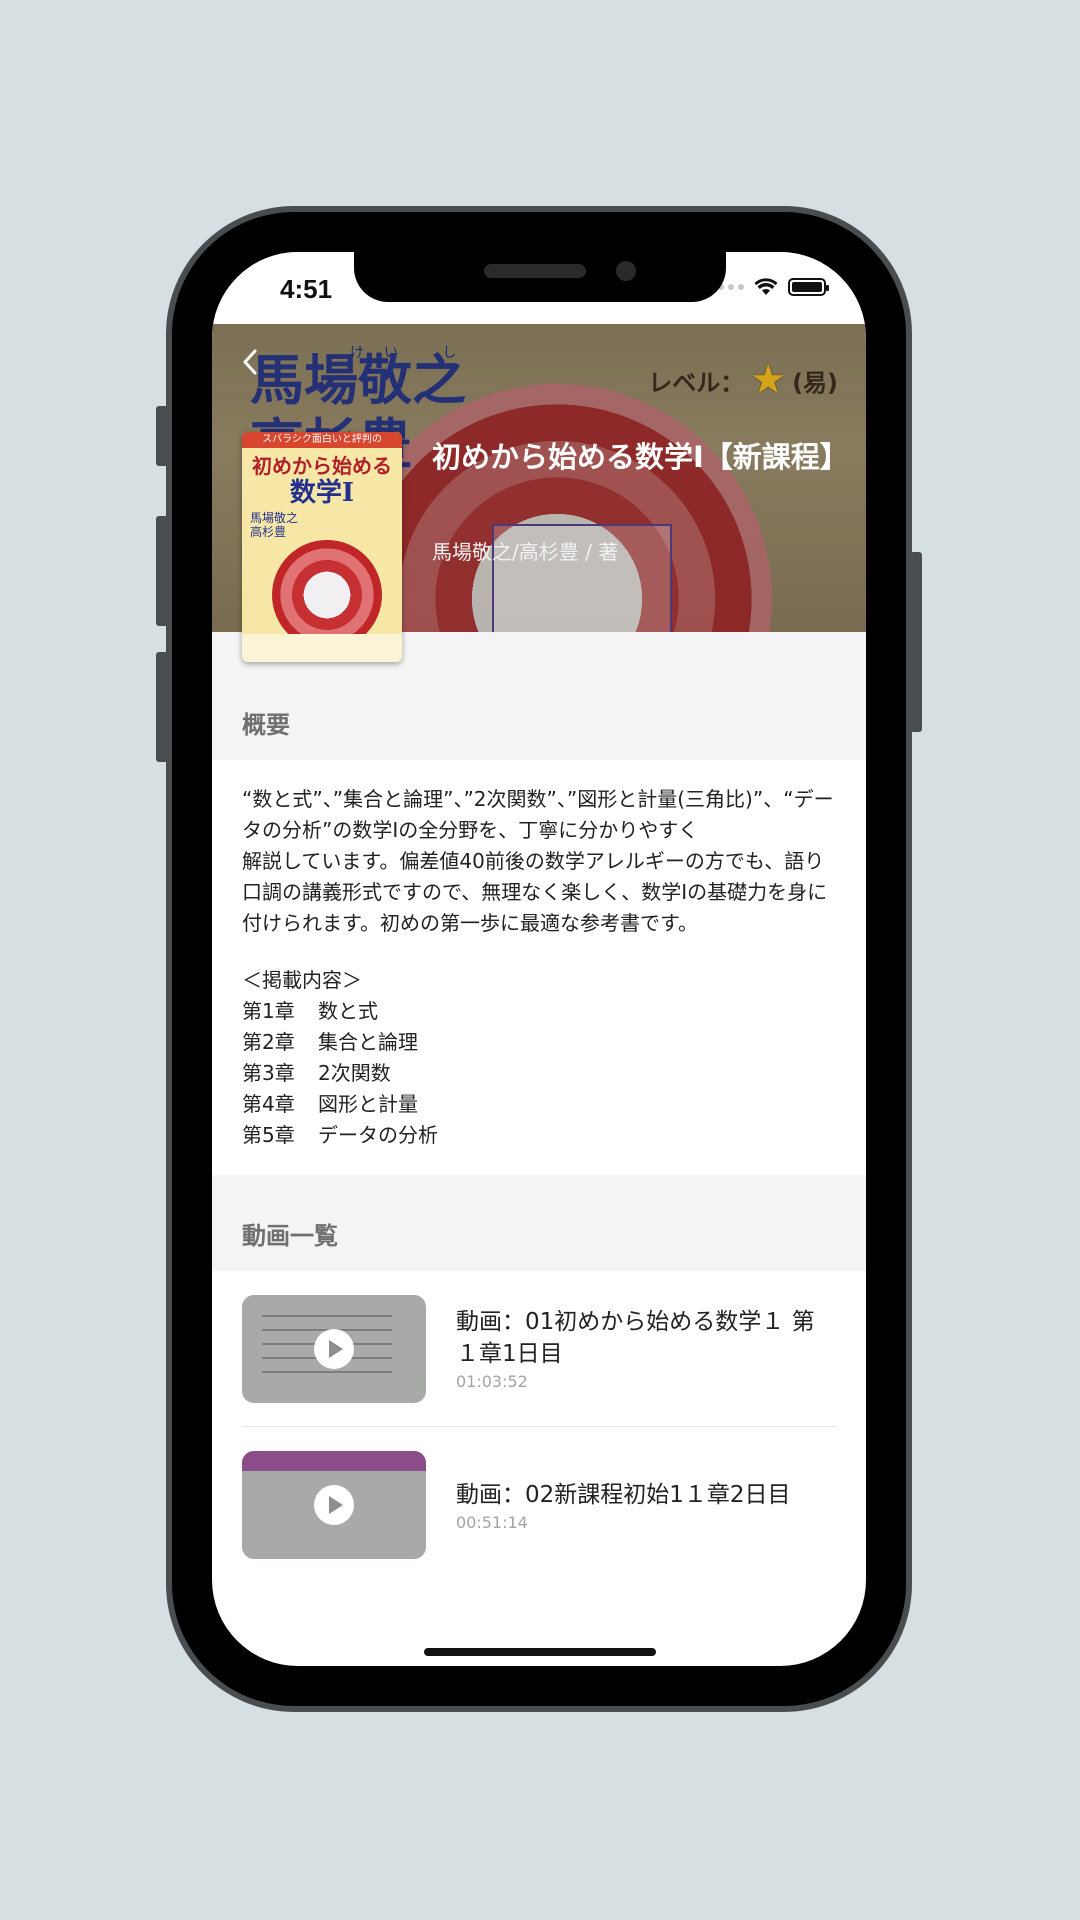 The image size is (1080, 1920). Describe the element at coordinates (334, 1461) in the screenshot. I see `thumbnail-band` at that location.